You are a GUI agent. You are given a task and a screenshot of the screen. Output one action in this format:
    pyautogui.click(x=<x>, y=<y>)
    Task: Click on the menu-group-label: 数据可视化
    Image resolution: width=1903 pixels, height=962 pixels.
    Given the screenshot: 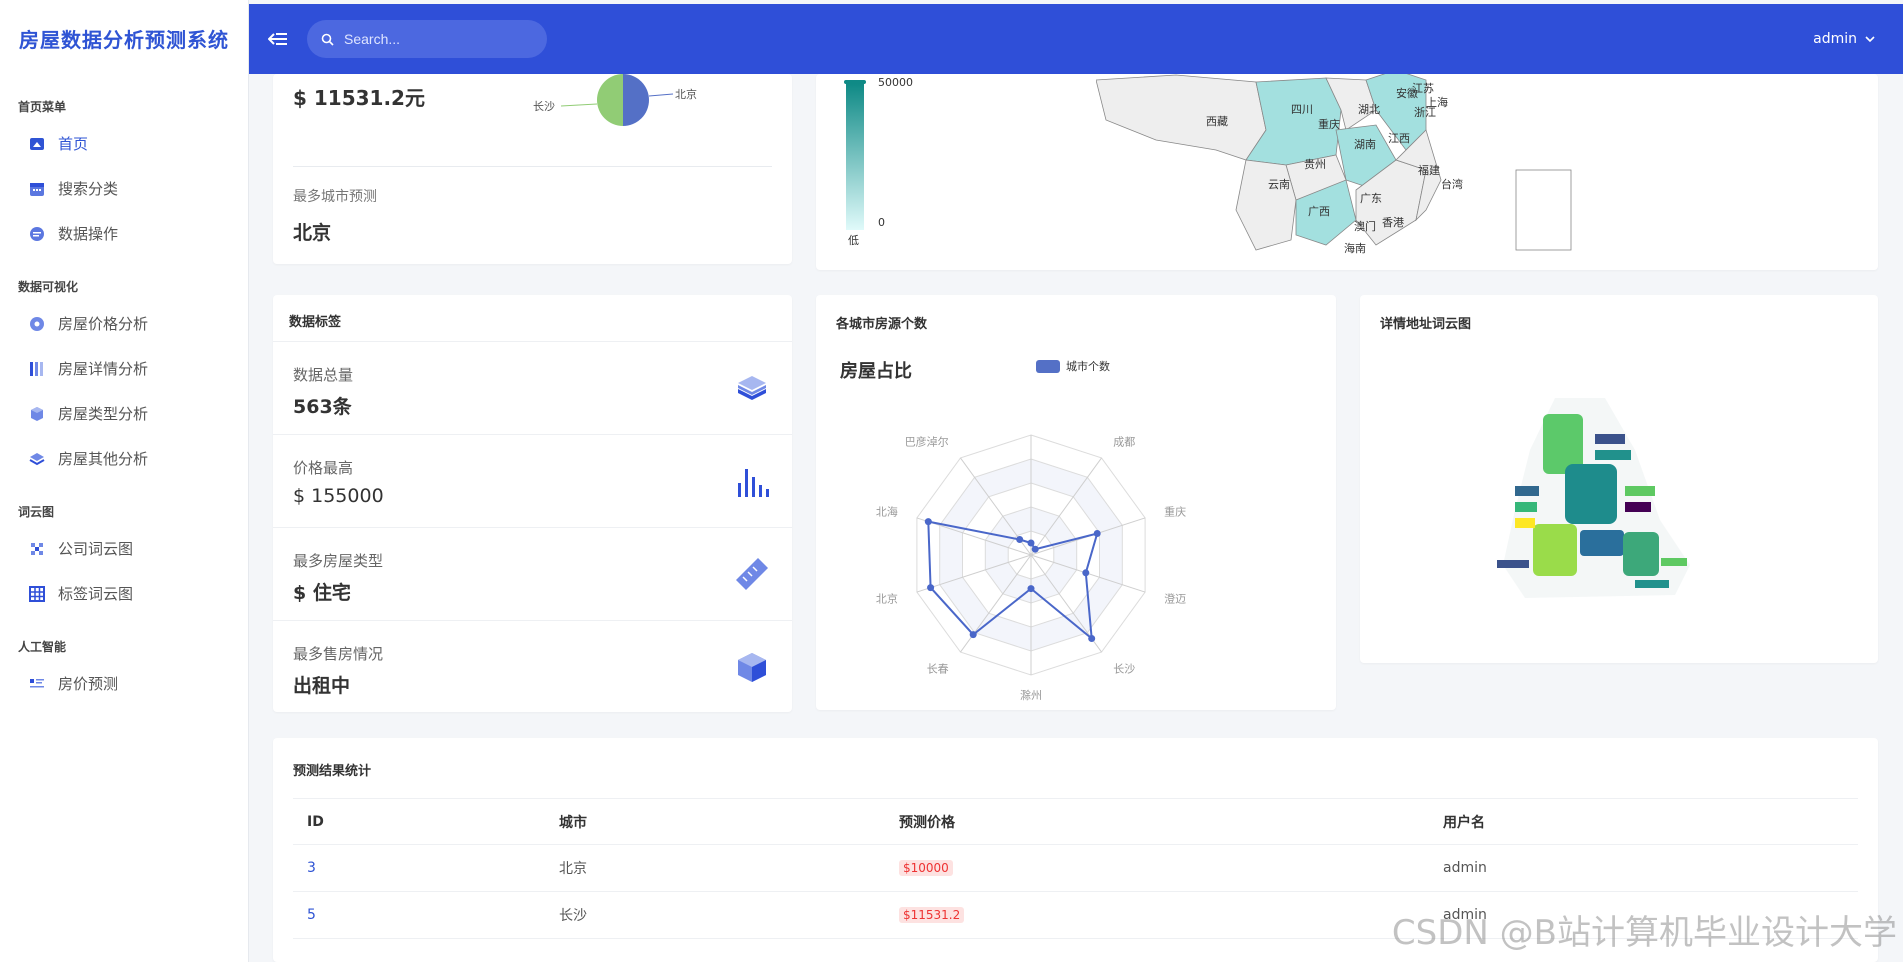 What is the action you would take?
    pyautogui.click(x=48, y=287)
    